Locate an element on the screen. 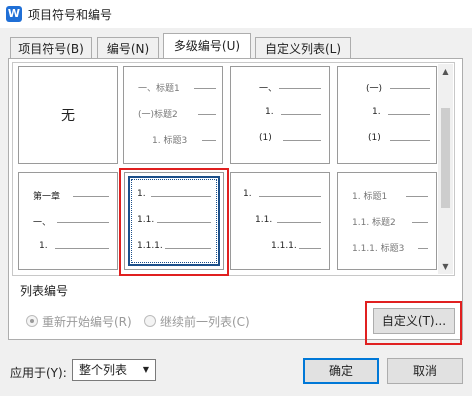 Image resolution: width=472 pixels, height=396 pixels. preset-chapter: 第一章 一、 1. is located at coordinates (68, 221).